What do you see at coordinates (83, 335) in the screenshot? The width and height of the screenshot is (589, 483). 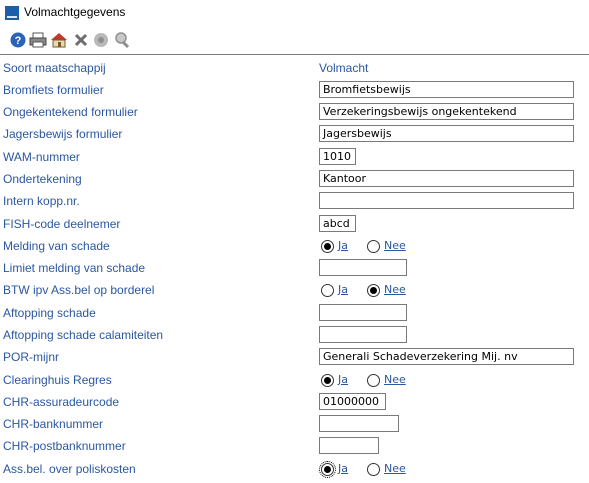 I see `field-label: Aftopping schade calamiteiten` at bounding box center [83, 335].